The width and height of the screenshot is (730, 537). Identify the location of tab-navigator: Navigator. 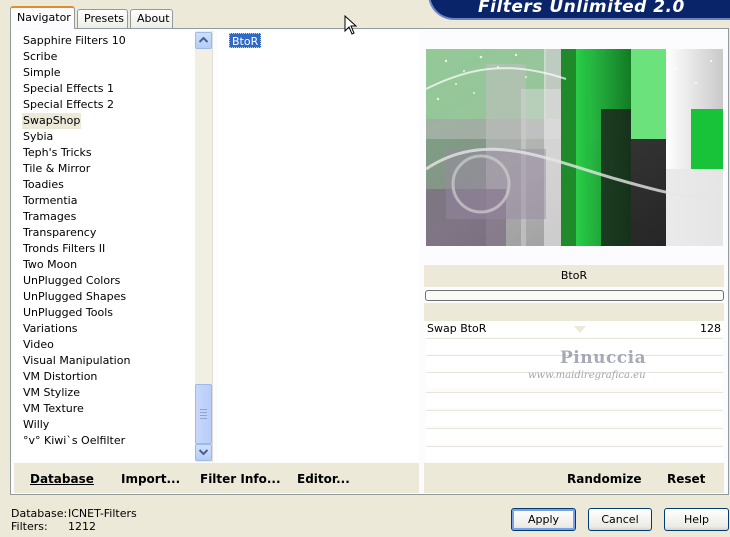
(42, 17).